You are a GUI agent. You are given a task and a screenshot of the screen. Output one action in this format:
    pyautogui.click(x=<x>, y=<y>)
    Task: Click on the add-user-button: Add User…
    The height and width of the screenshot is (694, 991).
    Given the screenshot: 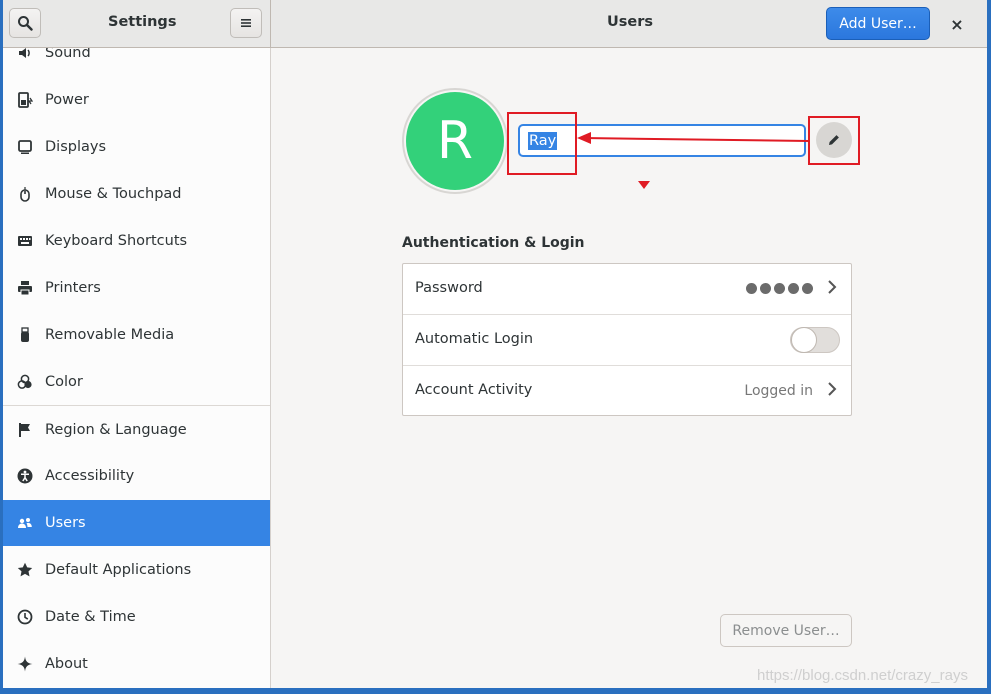 What is the action you would take?
    pyautogui.click(x=878, y=23)
    